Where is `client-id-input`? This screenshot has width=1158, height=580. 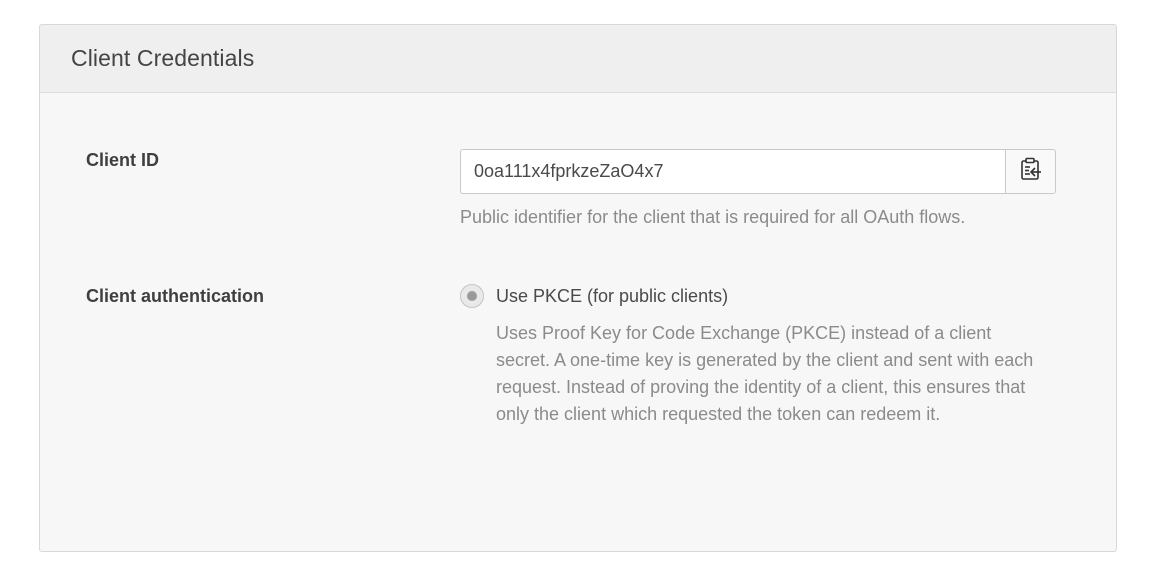 client-id-input is located at coordinates (732, 171).